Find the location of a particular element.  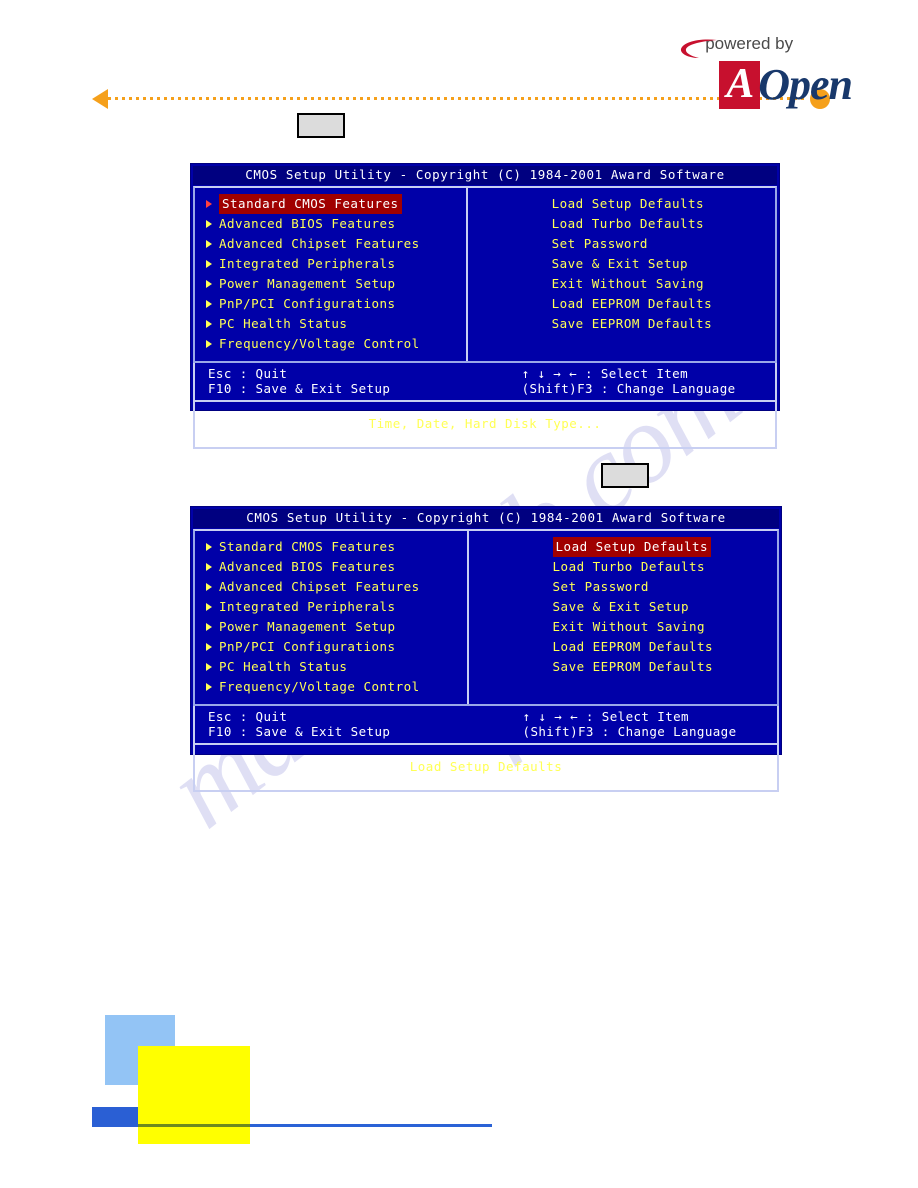

decoration-yellow-square is located at coordinates (194, 1095).